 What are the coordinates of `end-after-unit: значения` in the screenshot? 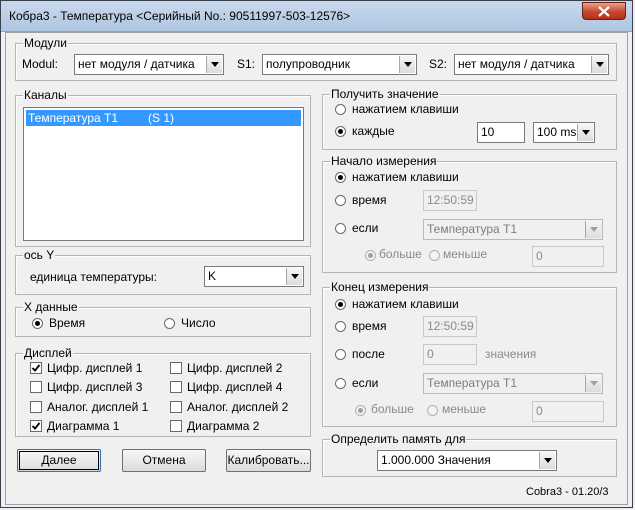 It's located at (511, 354).